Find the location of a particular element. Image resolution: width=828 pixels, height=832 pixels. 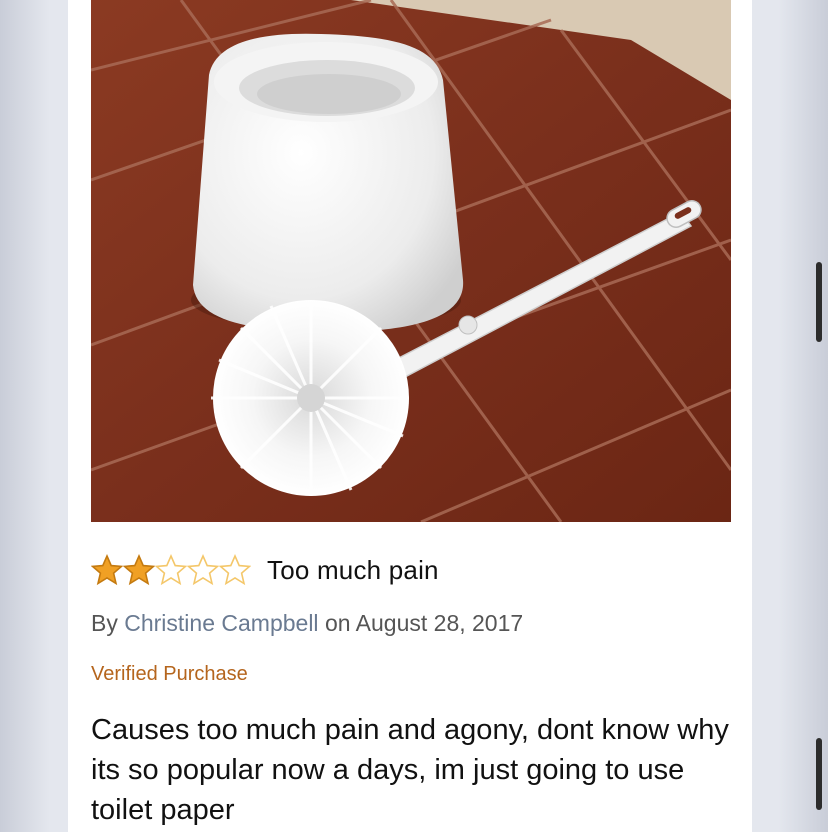

review-date: August 28, 2017 is located at coordinates (439, 623).